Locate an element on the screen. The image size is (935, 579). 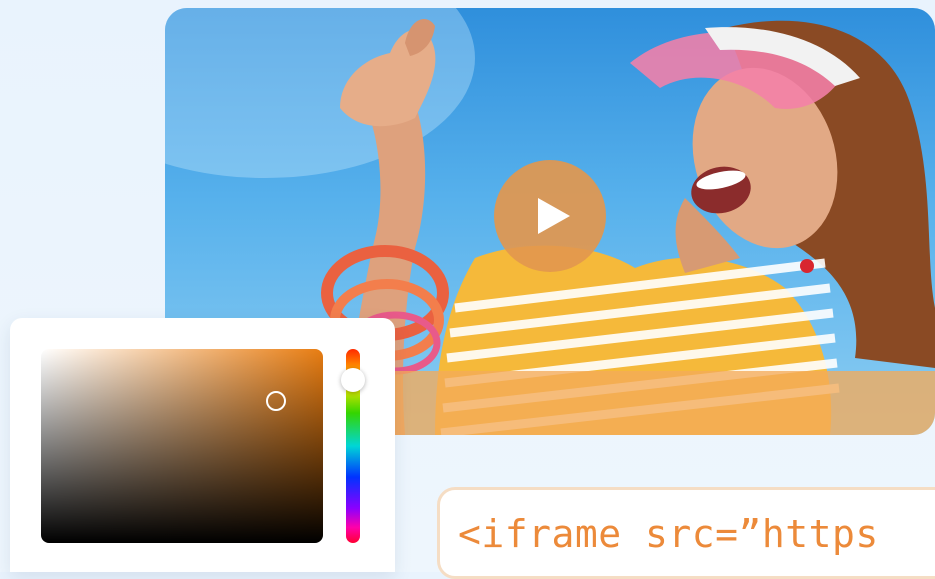
hue-slider-handle is located at coordinates (353, 380).